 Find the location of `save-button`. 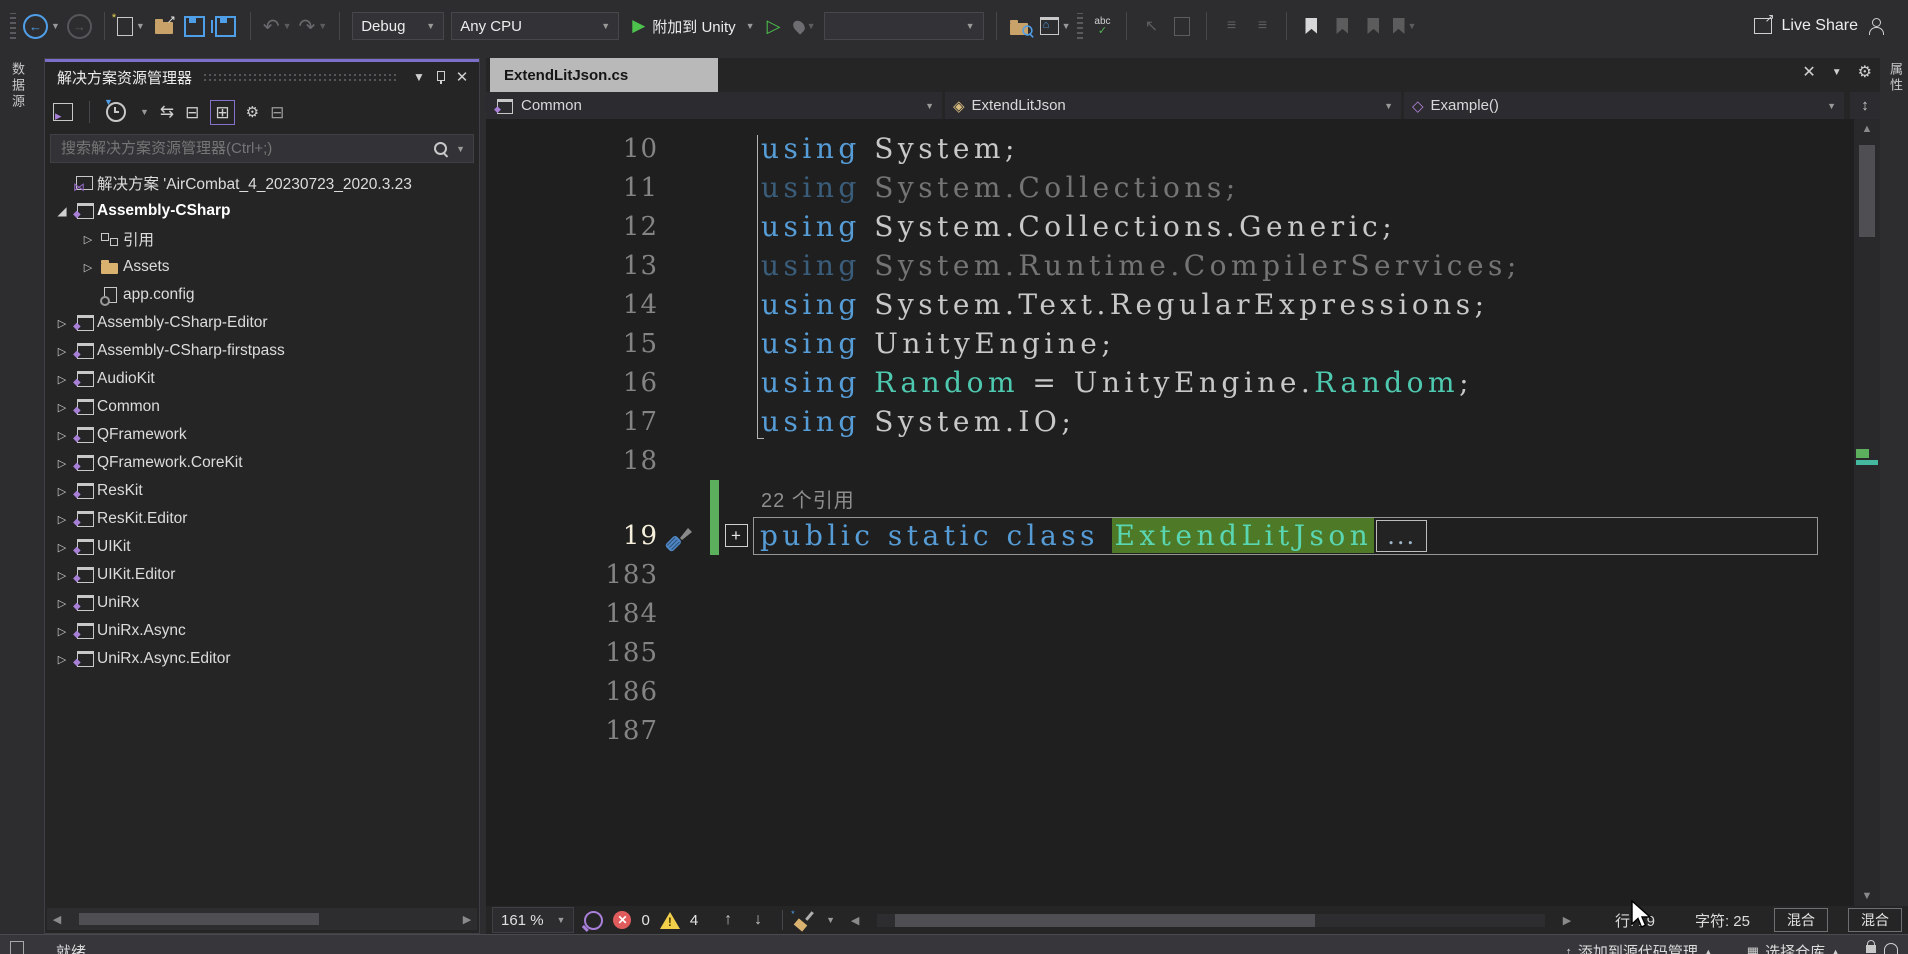

save-button is located at coordinates (195, 26).